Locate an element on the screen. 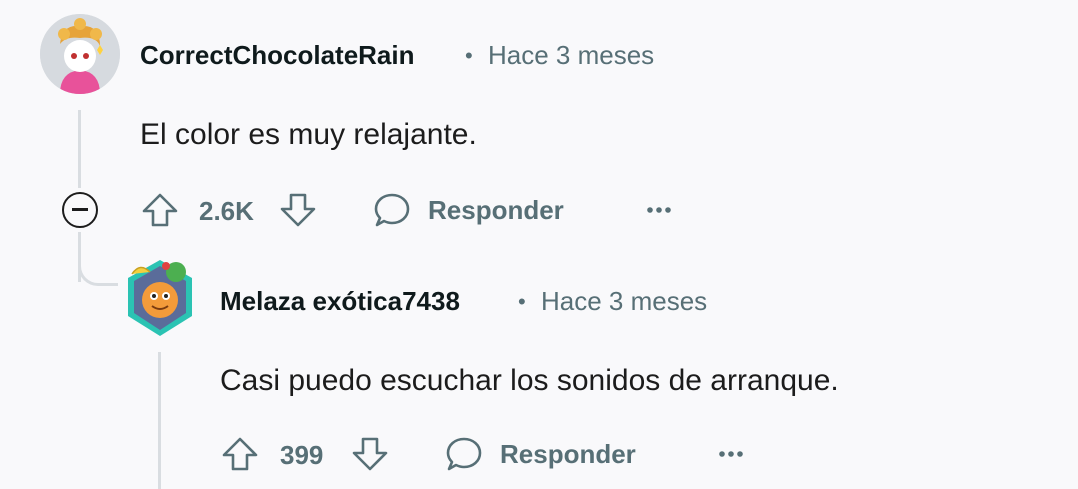  username: CorrectChocolateRain is located at coordinates (277, 55).